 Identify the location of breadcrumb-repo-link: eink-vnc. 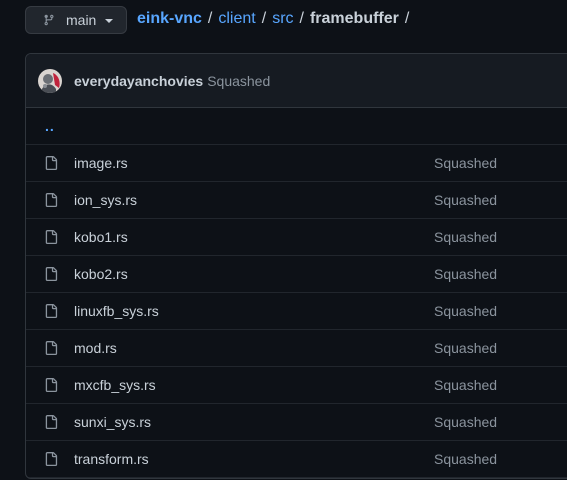
(169, 19).